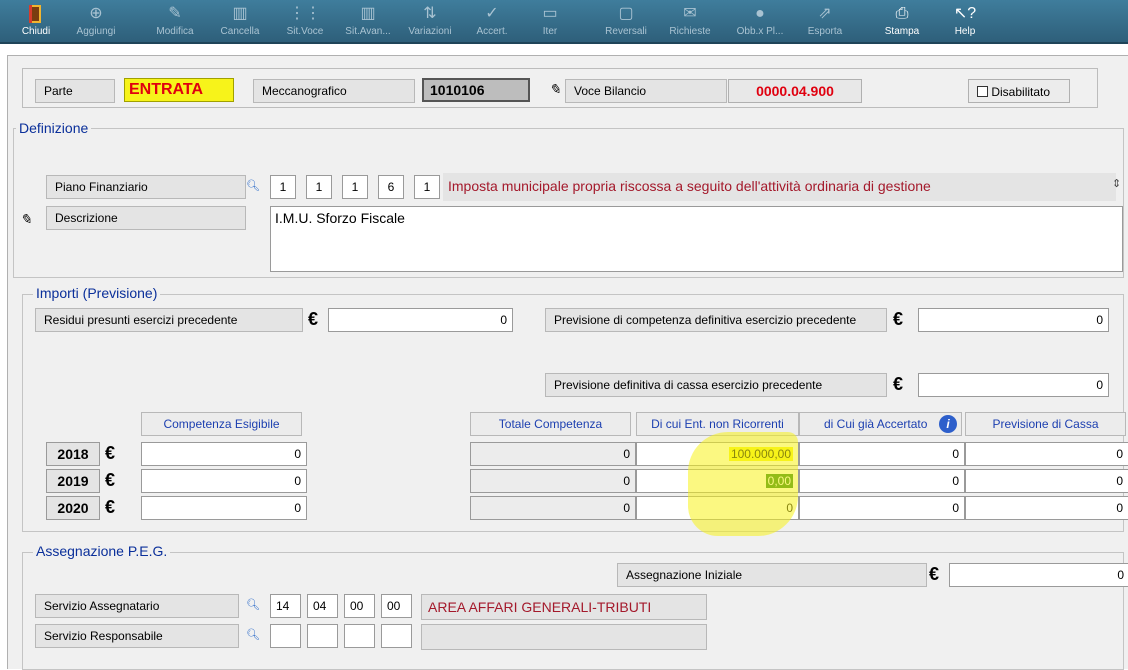 This screenshot has width=1128, height=670. What do you see at coordinates (283, 187) in the screenshot?
I see `piano-code-1: 1` at bounding box center [283, 187].